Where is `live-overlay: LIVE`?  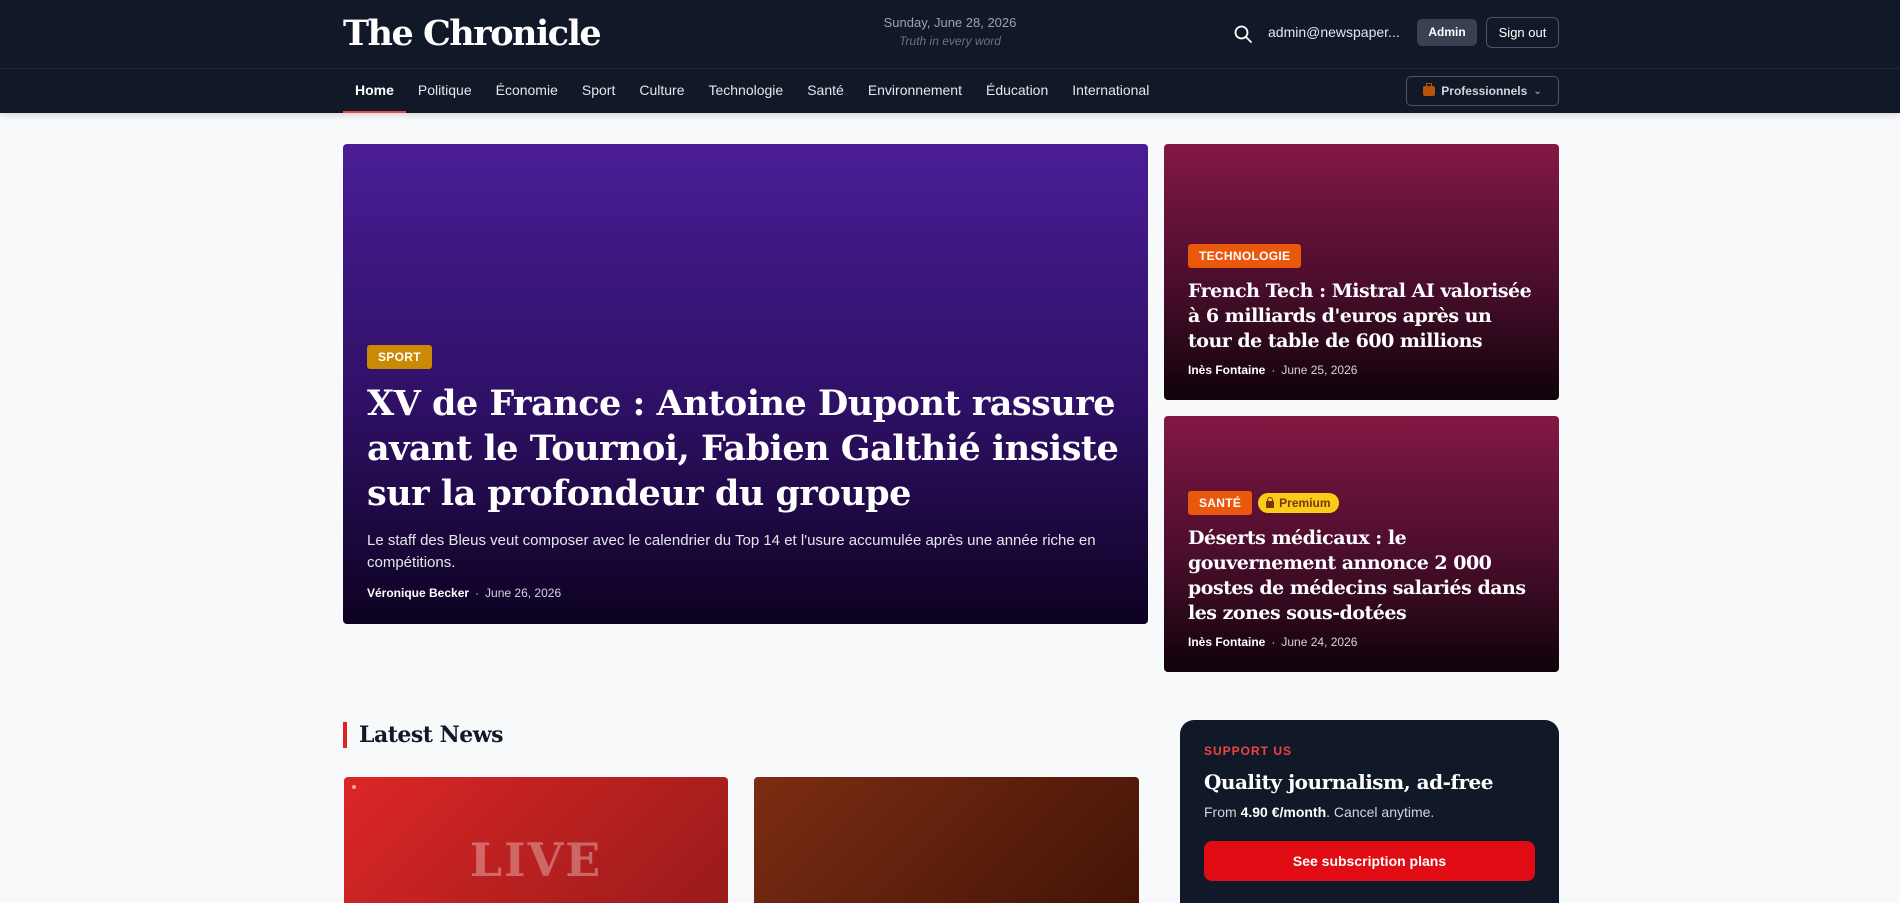
live-overlay: LIVE is located at coordinates (536, 860).